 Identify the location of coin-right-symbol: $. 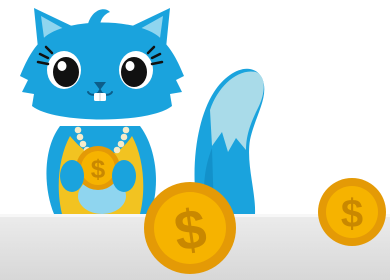
(352, 214).